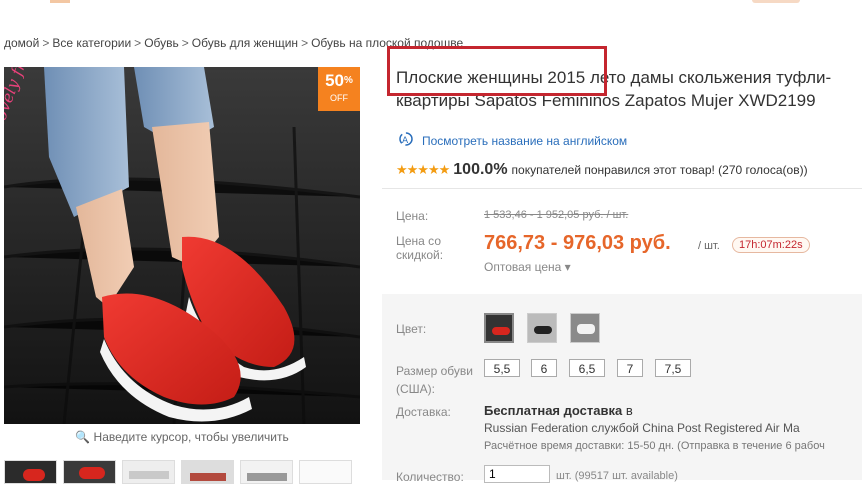 The width and height of the screenshot is (862, 484). What do you see at coordinates (553, 410) in the screenshot?
I see `free-shipping: Бесплатная доставка` at bounding box center [553, 410].